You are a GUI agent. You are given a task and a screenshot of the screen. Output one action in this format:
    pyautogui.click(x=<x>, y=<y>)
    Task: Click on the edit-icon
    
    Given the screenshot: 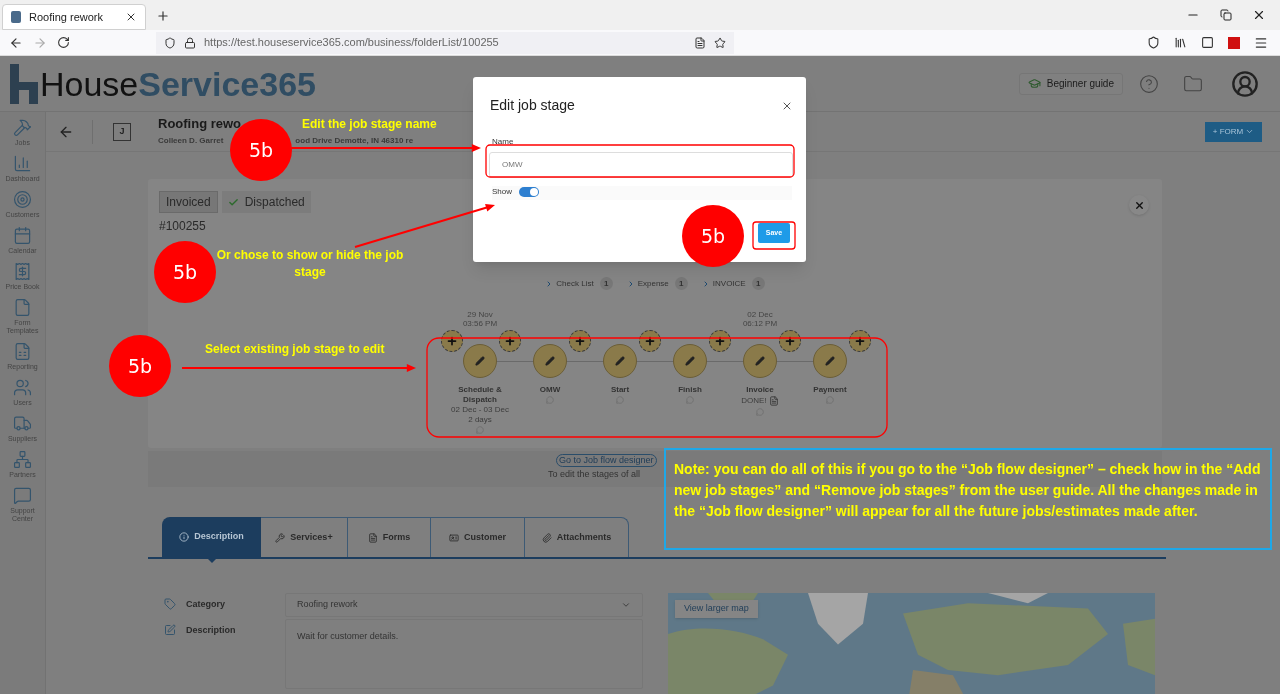 What is the action you would take?
    pyautogui.click(x=170, y=630)
    